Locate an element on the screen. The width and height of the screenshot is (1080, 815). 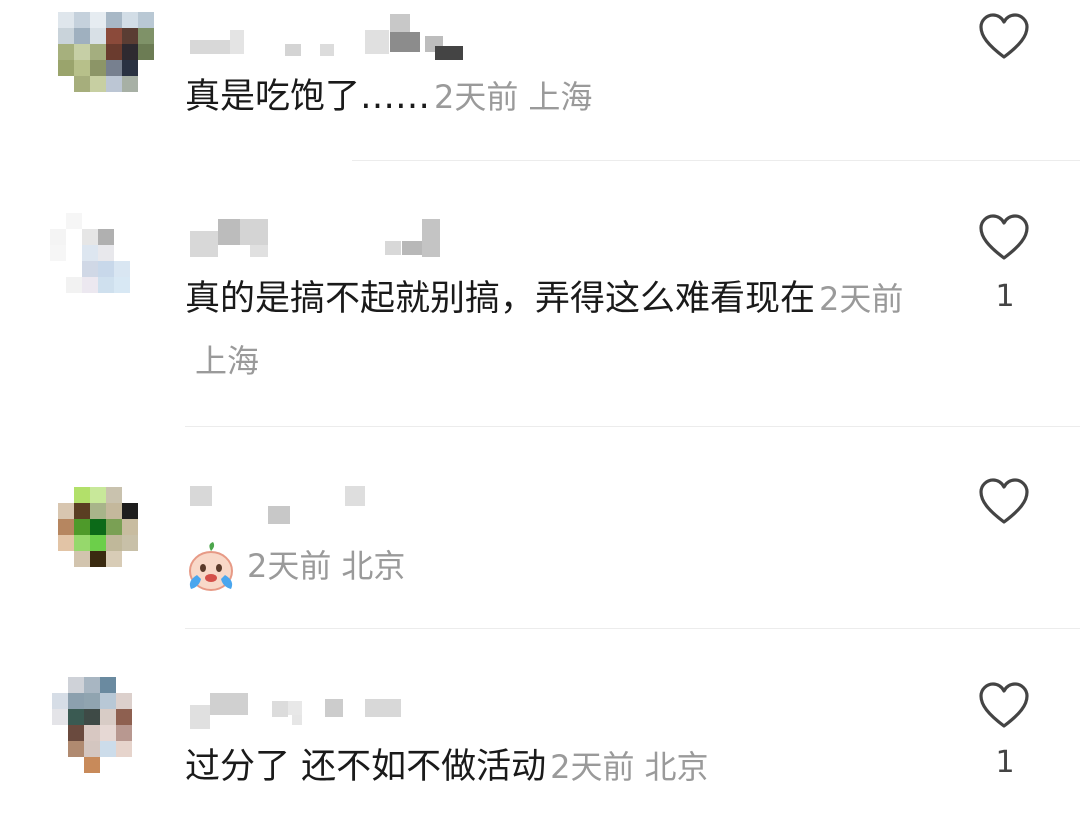
crying-face-emoji is located at coordinates (211, 567).